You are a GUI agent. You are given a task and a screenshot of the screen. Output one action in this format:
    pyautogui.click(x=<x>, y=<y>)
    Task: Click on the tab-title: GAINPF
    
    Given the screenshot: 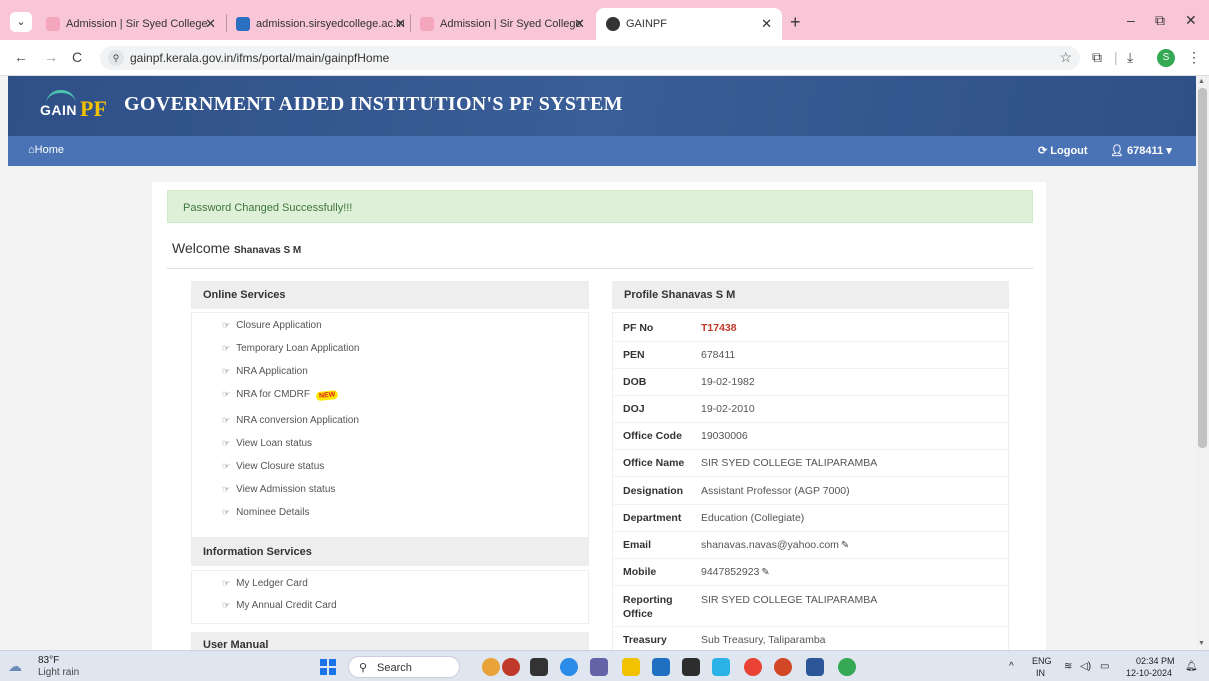 What is the action you would take?
    pyautogui.click(x=646, y=24)
    